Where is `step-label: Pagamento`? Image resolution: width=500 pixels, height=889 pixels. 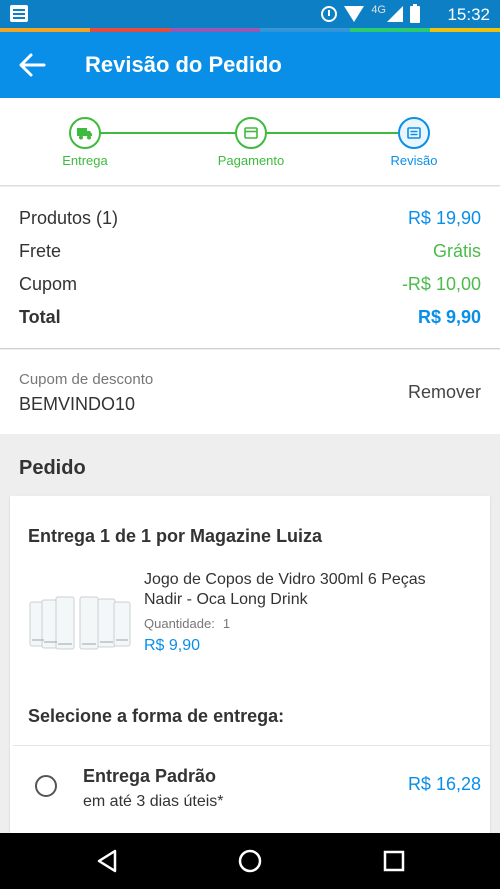 step-label: Pagamento is located at coordinates (251, 160).